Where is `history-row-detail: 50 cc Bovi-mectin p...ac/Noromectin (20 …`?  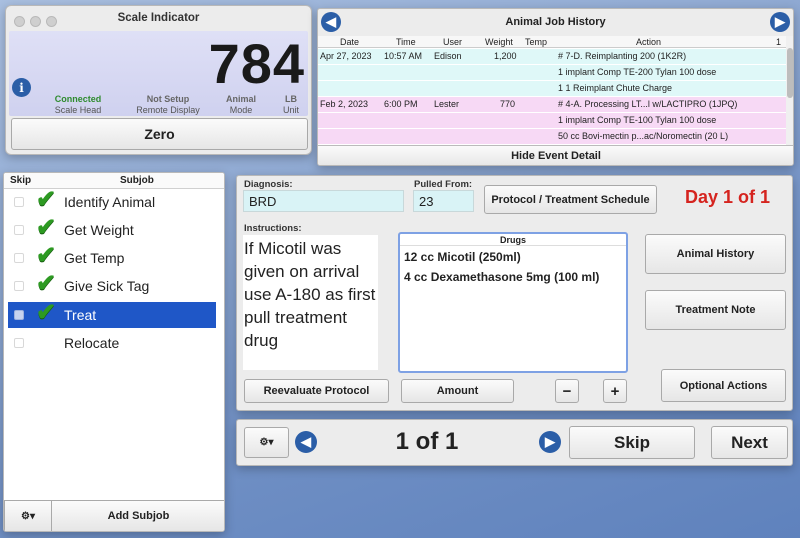 history-row-detail: 50 cc Bovi-mectin p...ac/Noromectin (20 … is located at coordinates (552, 136).